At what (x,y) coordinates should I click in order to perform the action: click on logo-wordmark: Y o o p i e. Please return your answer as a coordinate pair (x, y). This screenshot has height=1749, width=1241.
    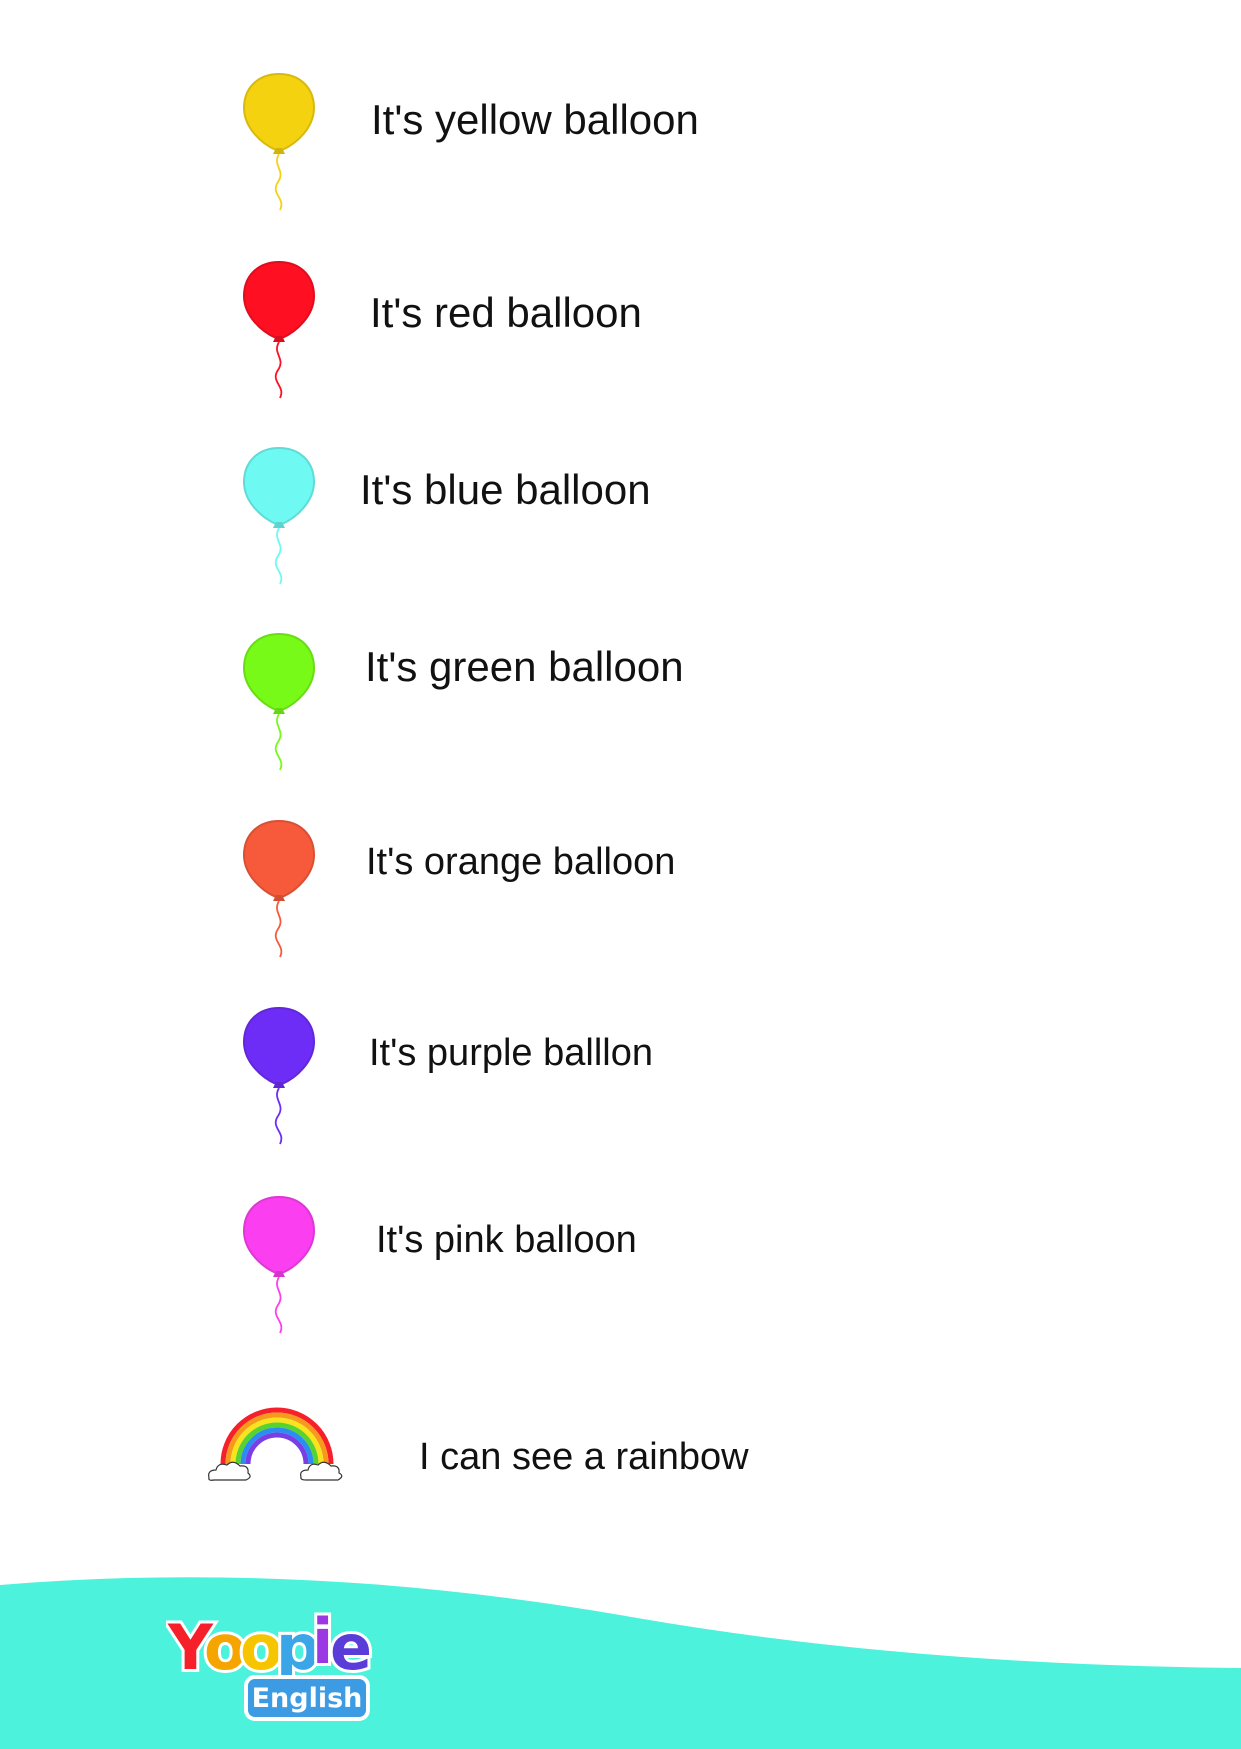
    Looking at the image, I should click on (270, 1646).